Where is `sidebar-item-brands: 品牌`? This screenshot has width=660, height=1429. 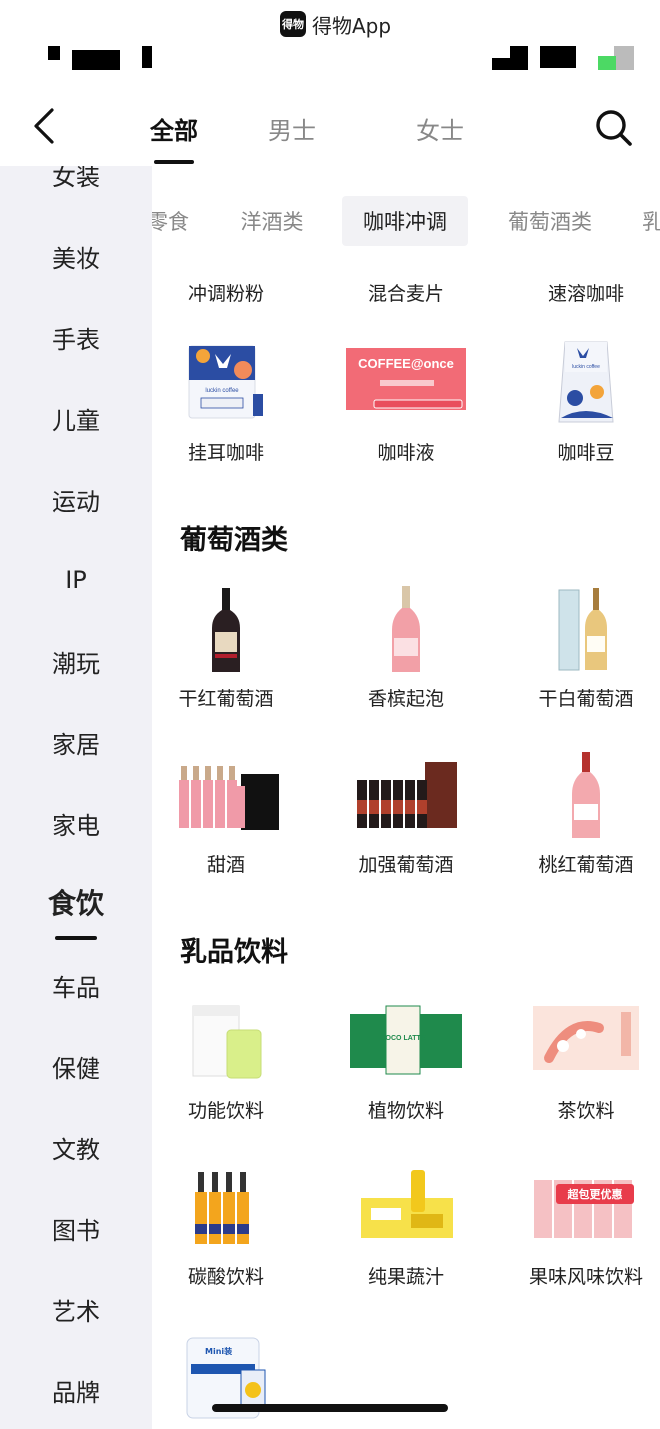 sidebar-item-brands: 品牌 is located at coordinates (76, 1390).